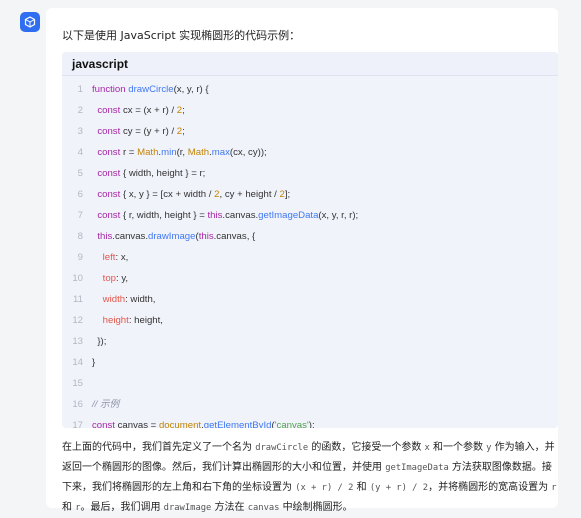  What do you see at coordinates (166, 236) in the screenshot?
I see `code-line: 8 this.canvas.drawImage(this.canvas, {` at bounding box center [166, 236].